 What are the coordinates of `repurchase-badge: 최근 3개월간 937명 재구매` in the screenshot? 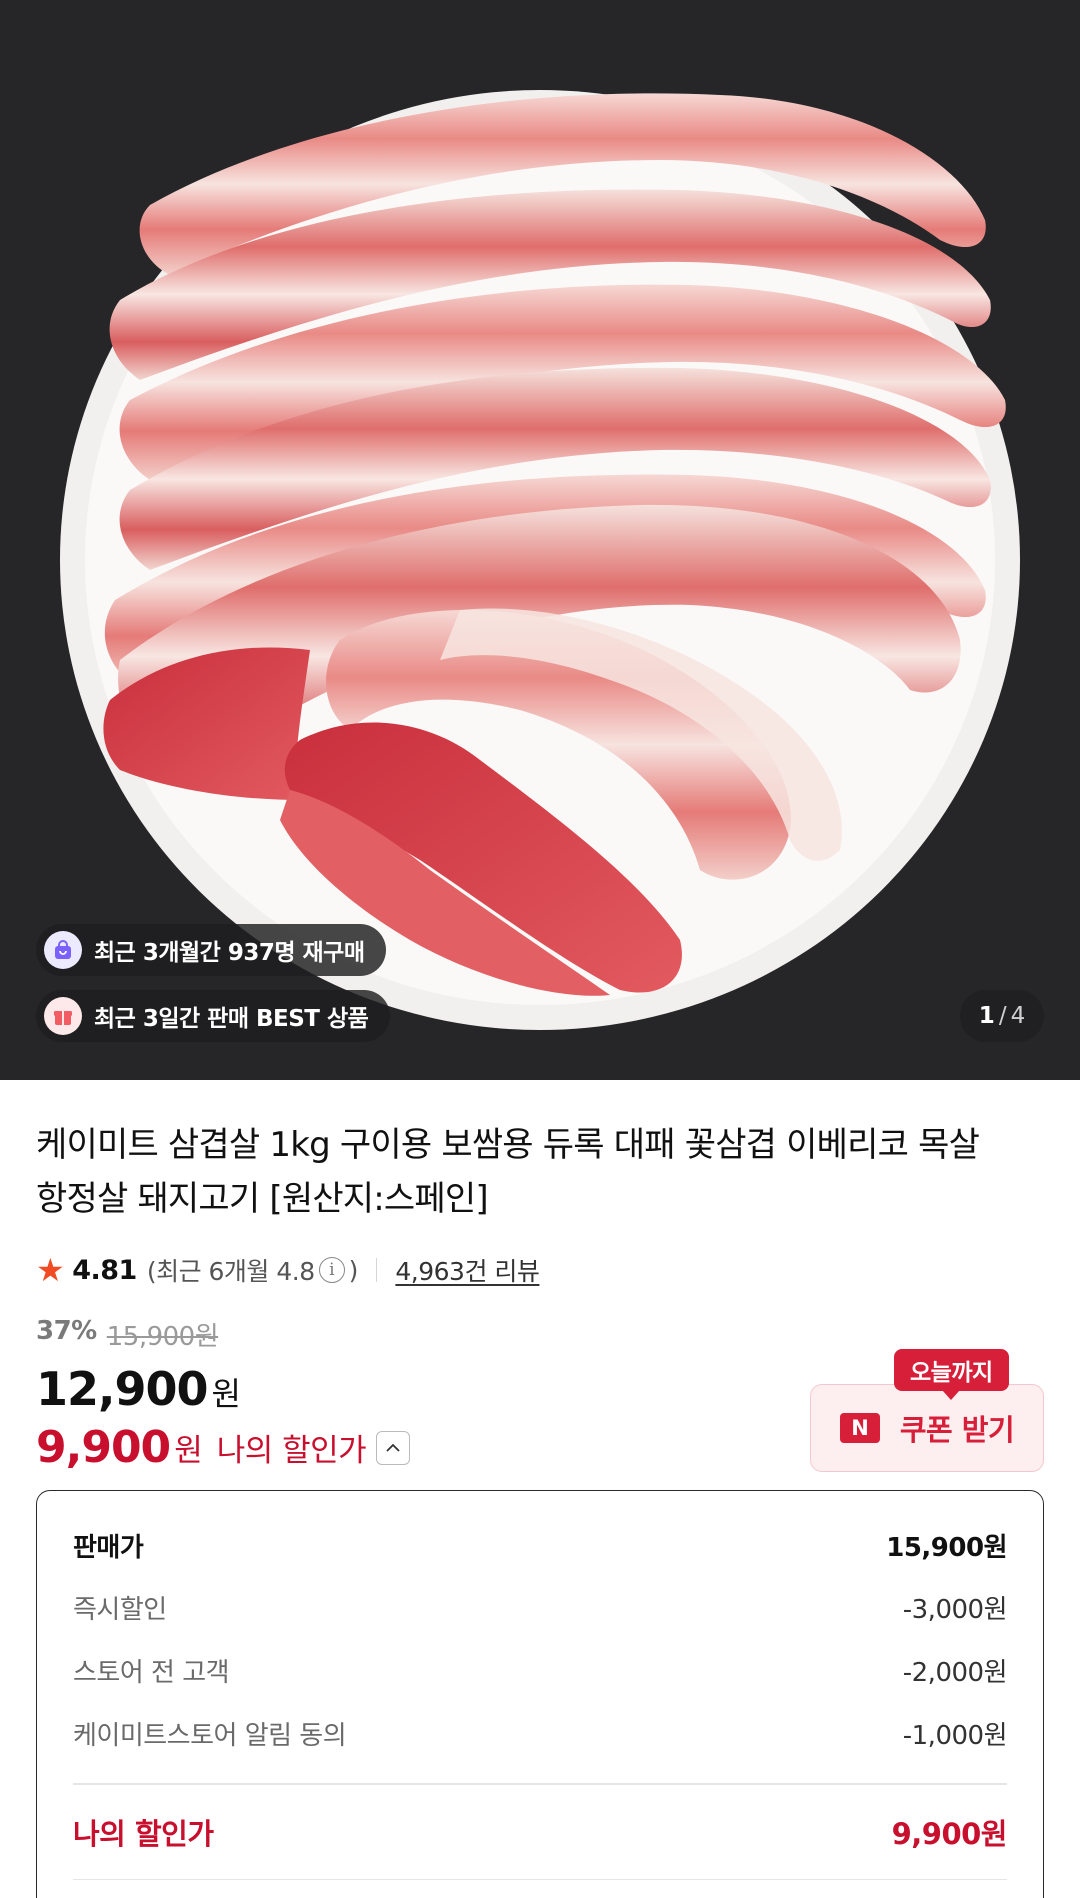 It's located at (211, 950).